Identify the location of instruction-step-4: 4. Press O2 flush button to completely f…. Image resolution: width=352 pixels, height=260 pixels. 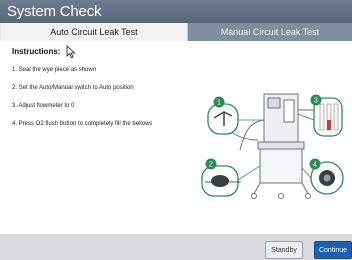
(82, 124).